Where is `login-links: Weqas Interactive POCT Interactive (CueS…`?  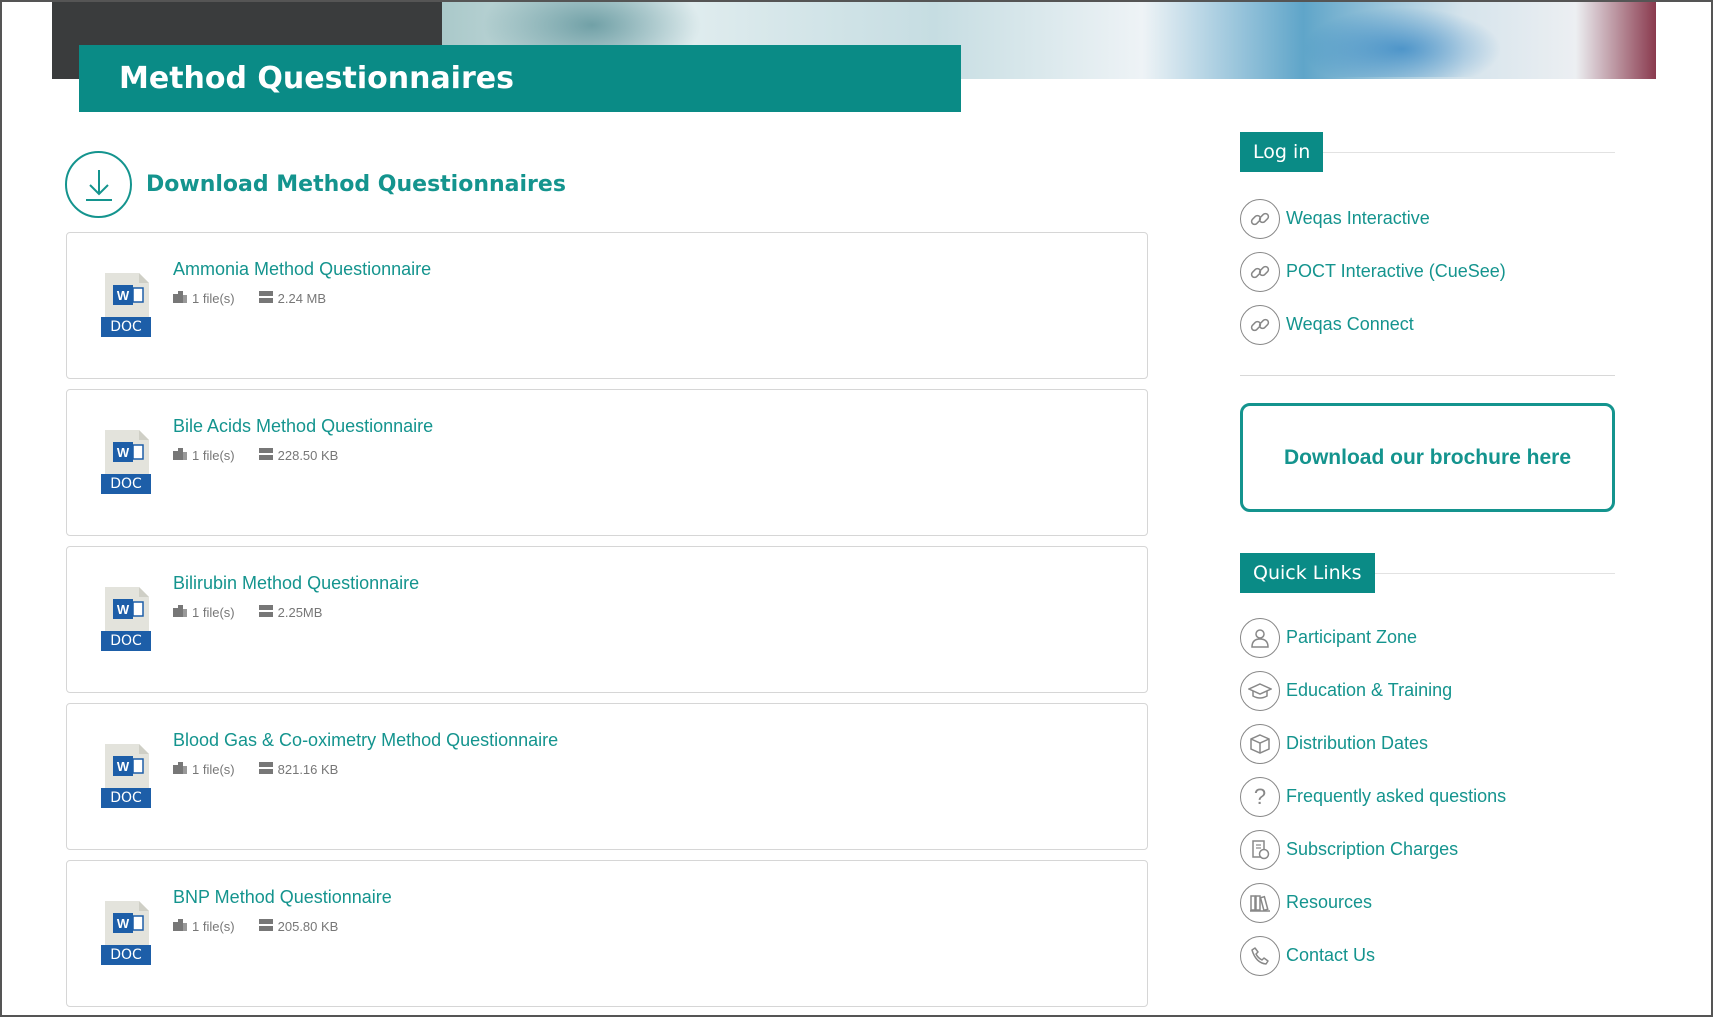
login-links: Weqas Interactive POCT Interactive (CueS… is located at coordinates (1427, 271).